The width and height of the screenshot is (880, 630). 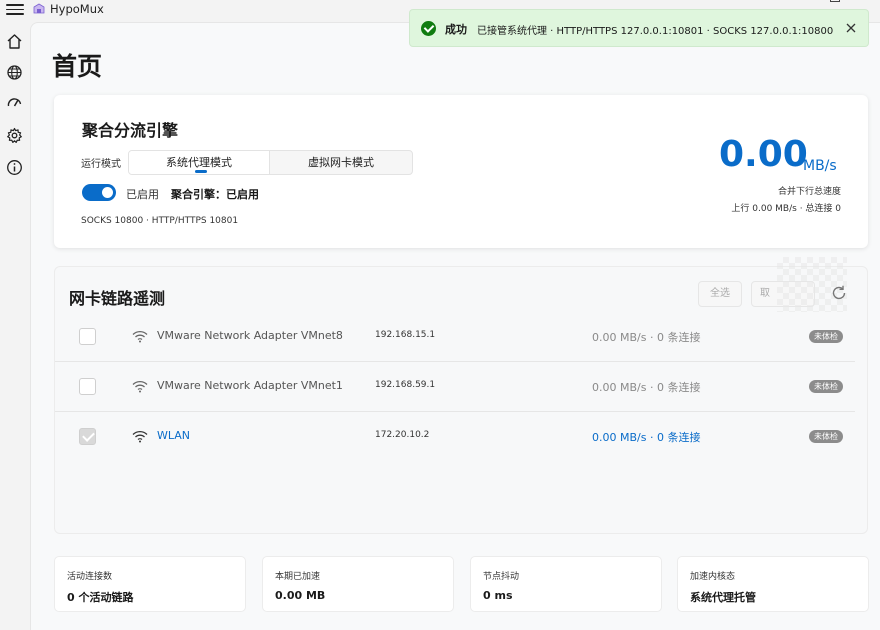 What do you see at coordinates (14, 72) in the screenshot?
I see `nav-globe-icon` at bounding box center [14, 72].